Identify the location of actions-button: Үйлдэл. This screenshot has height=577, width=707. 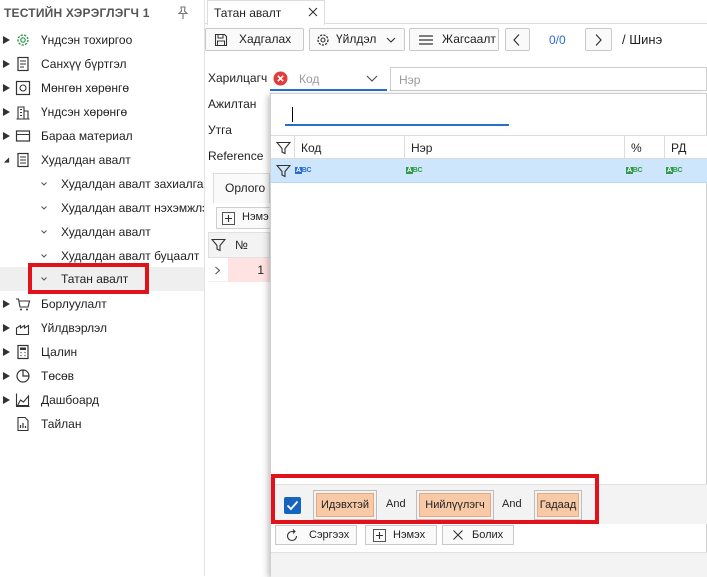
(357, 39).